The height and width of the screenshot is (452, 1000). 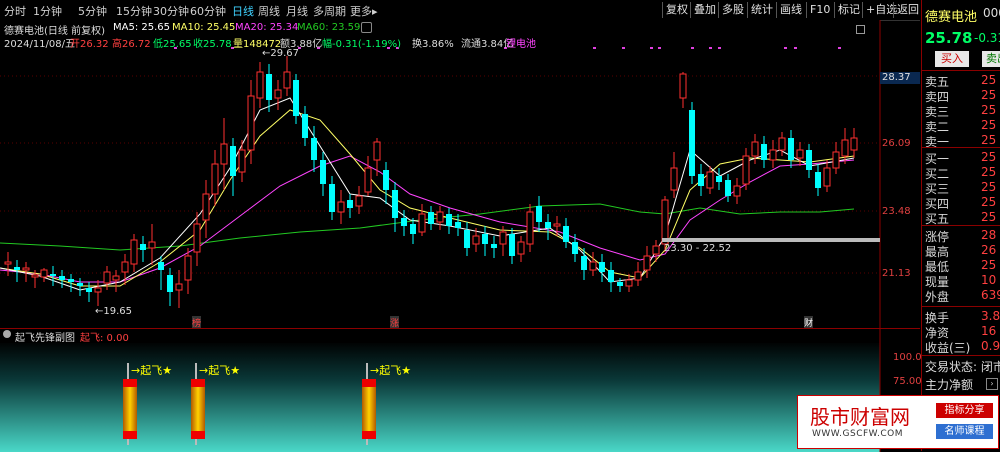 I want to click on stat-row: 涨停 28, so click(x=962, y=236).